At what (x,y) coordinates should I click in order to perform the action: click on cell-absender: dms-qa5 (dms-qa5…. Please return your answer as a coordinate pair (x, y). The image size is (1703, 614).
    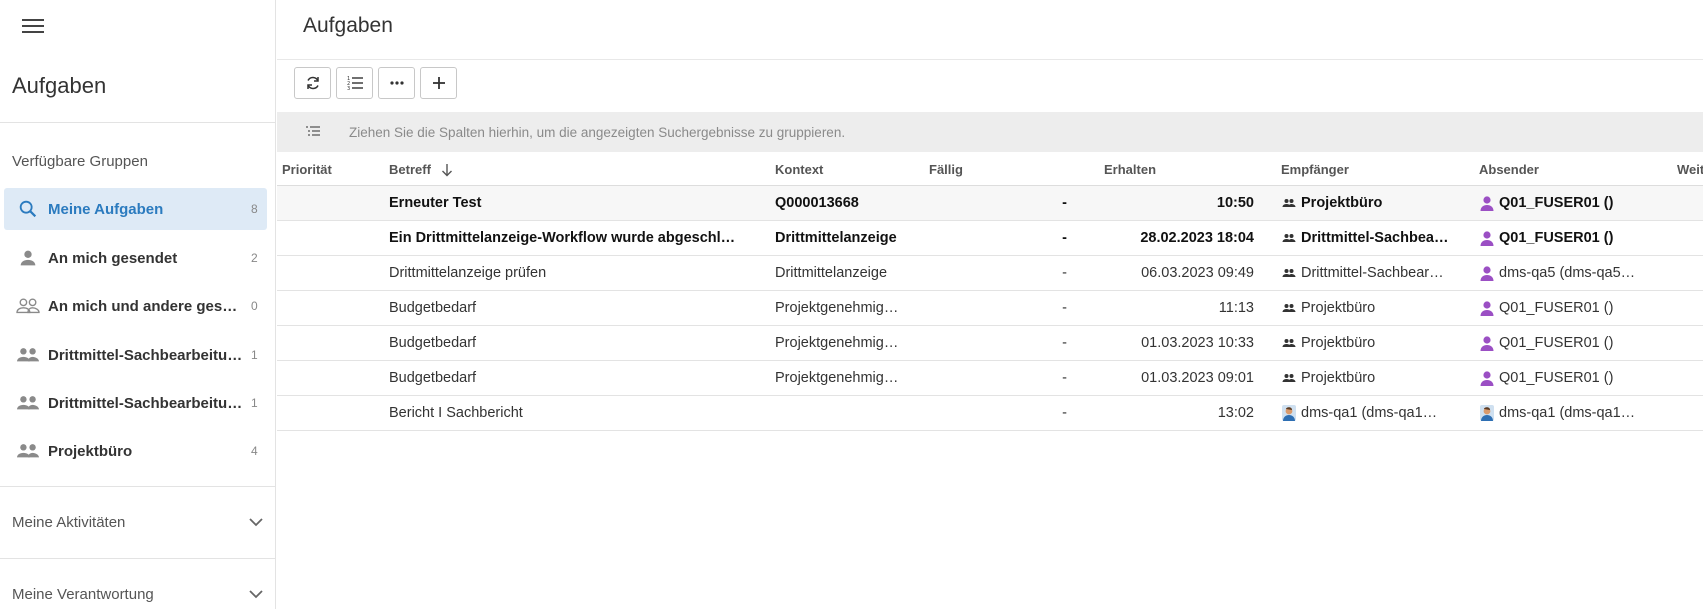
    Looking at the image, I should click on (1564, 273).